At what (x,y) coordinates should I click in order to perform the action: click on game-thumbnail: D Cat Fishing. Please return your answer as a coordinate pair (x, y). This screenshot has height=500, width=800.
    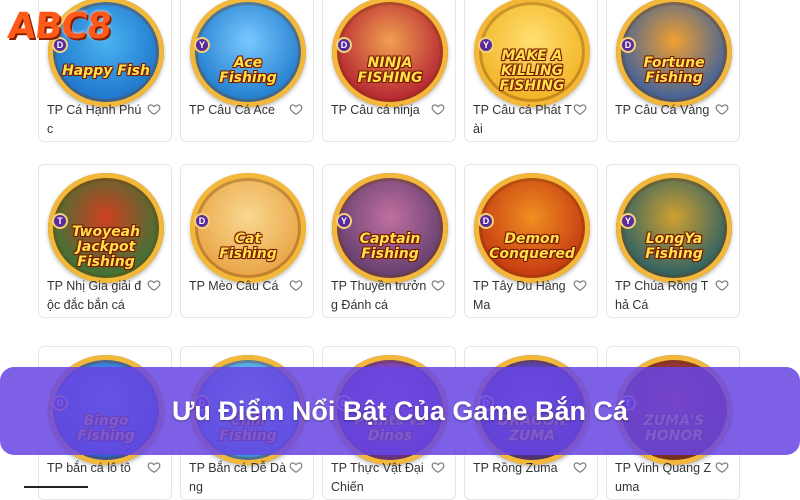
    Looking at the image, I should click on (248, 228).